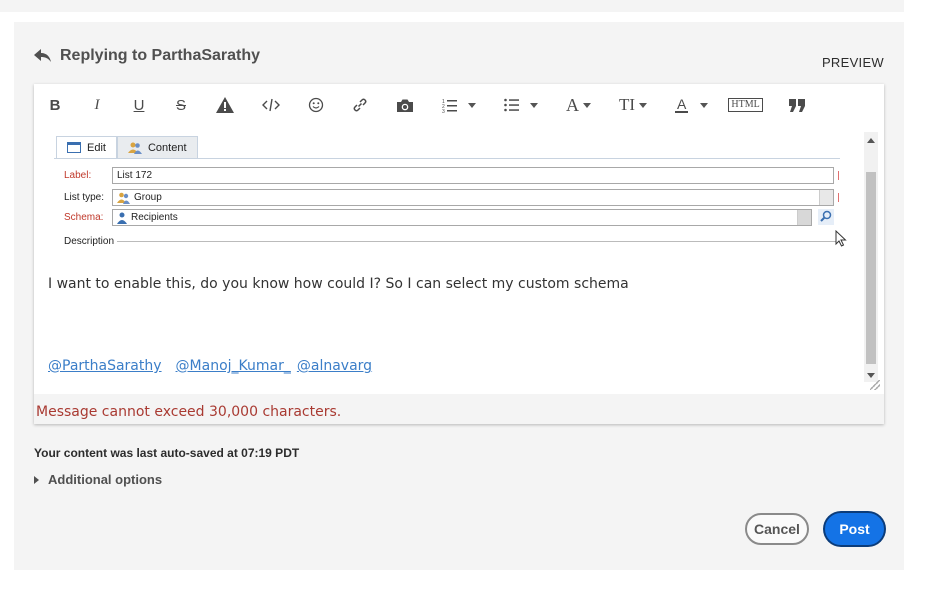 The image size is (952, 604). What do you see at coordinates (521, 105) in the screenshot?
I see `bulleted-list-button` at bounding box center [521, 105].